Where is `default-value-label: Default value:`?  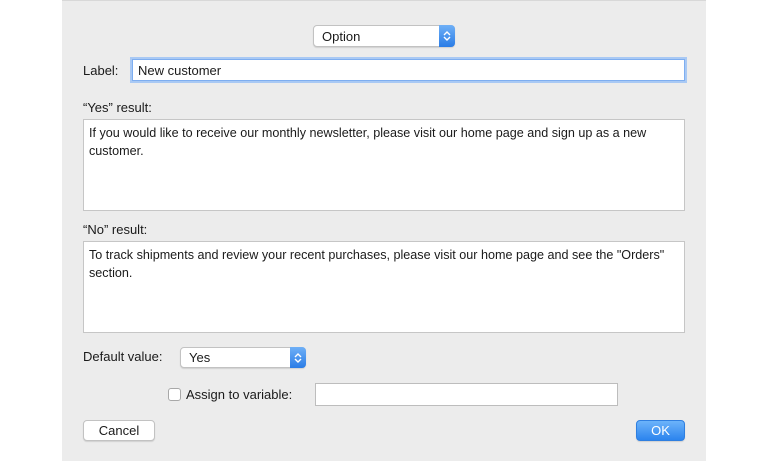 default-value-label: Default value: is located at coordinates (123, 356).